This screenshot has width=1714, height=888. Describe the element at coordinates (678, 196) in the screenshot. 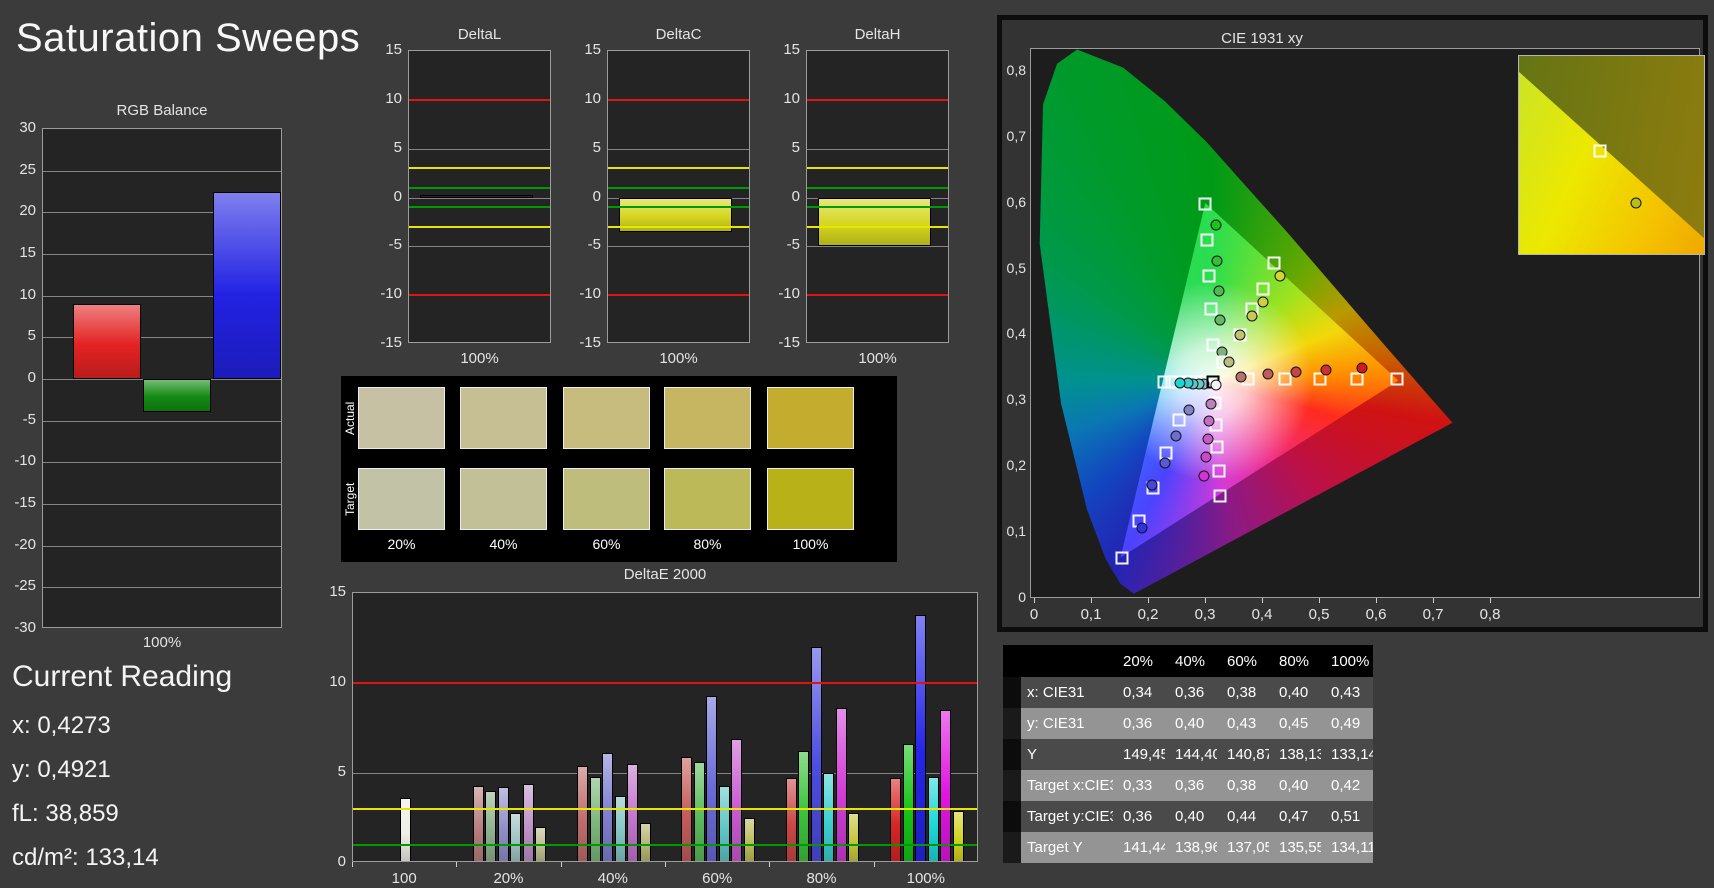

I see `delta_c-plot` at that location.